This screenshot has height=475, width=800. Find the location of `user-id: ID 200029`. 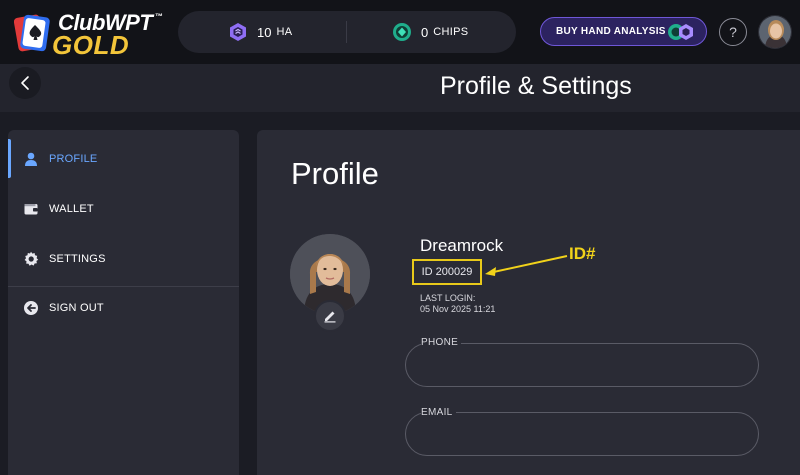

user-id: ID 200029 is located at coordinates (447, 272).